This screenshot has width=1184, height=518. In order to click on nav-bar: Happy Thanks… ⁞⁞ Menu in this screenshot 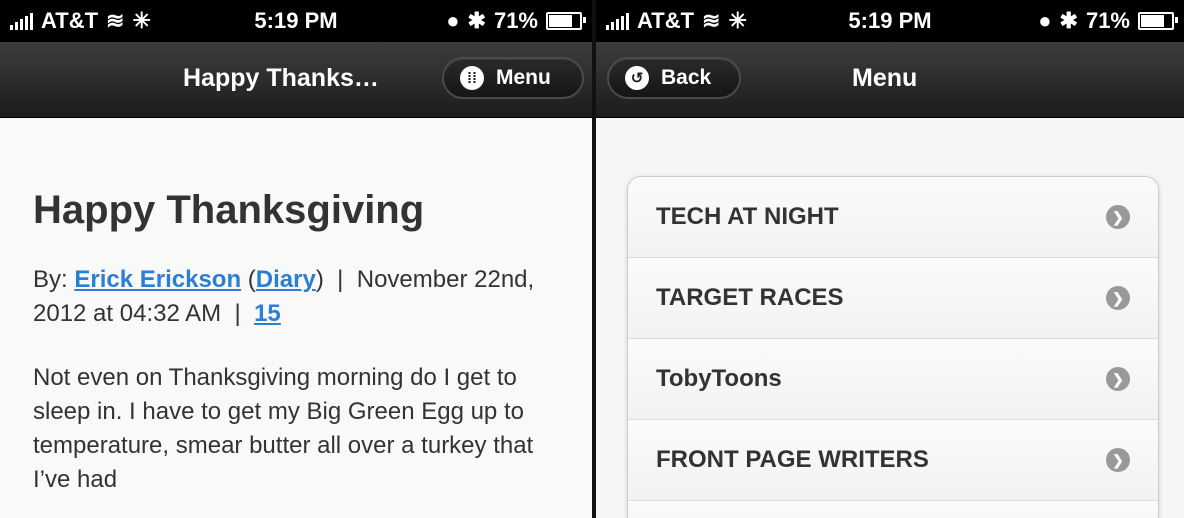, I will do `click(296, 80)`.